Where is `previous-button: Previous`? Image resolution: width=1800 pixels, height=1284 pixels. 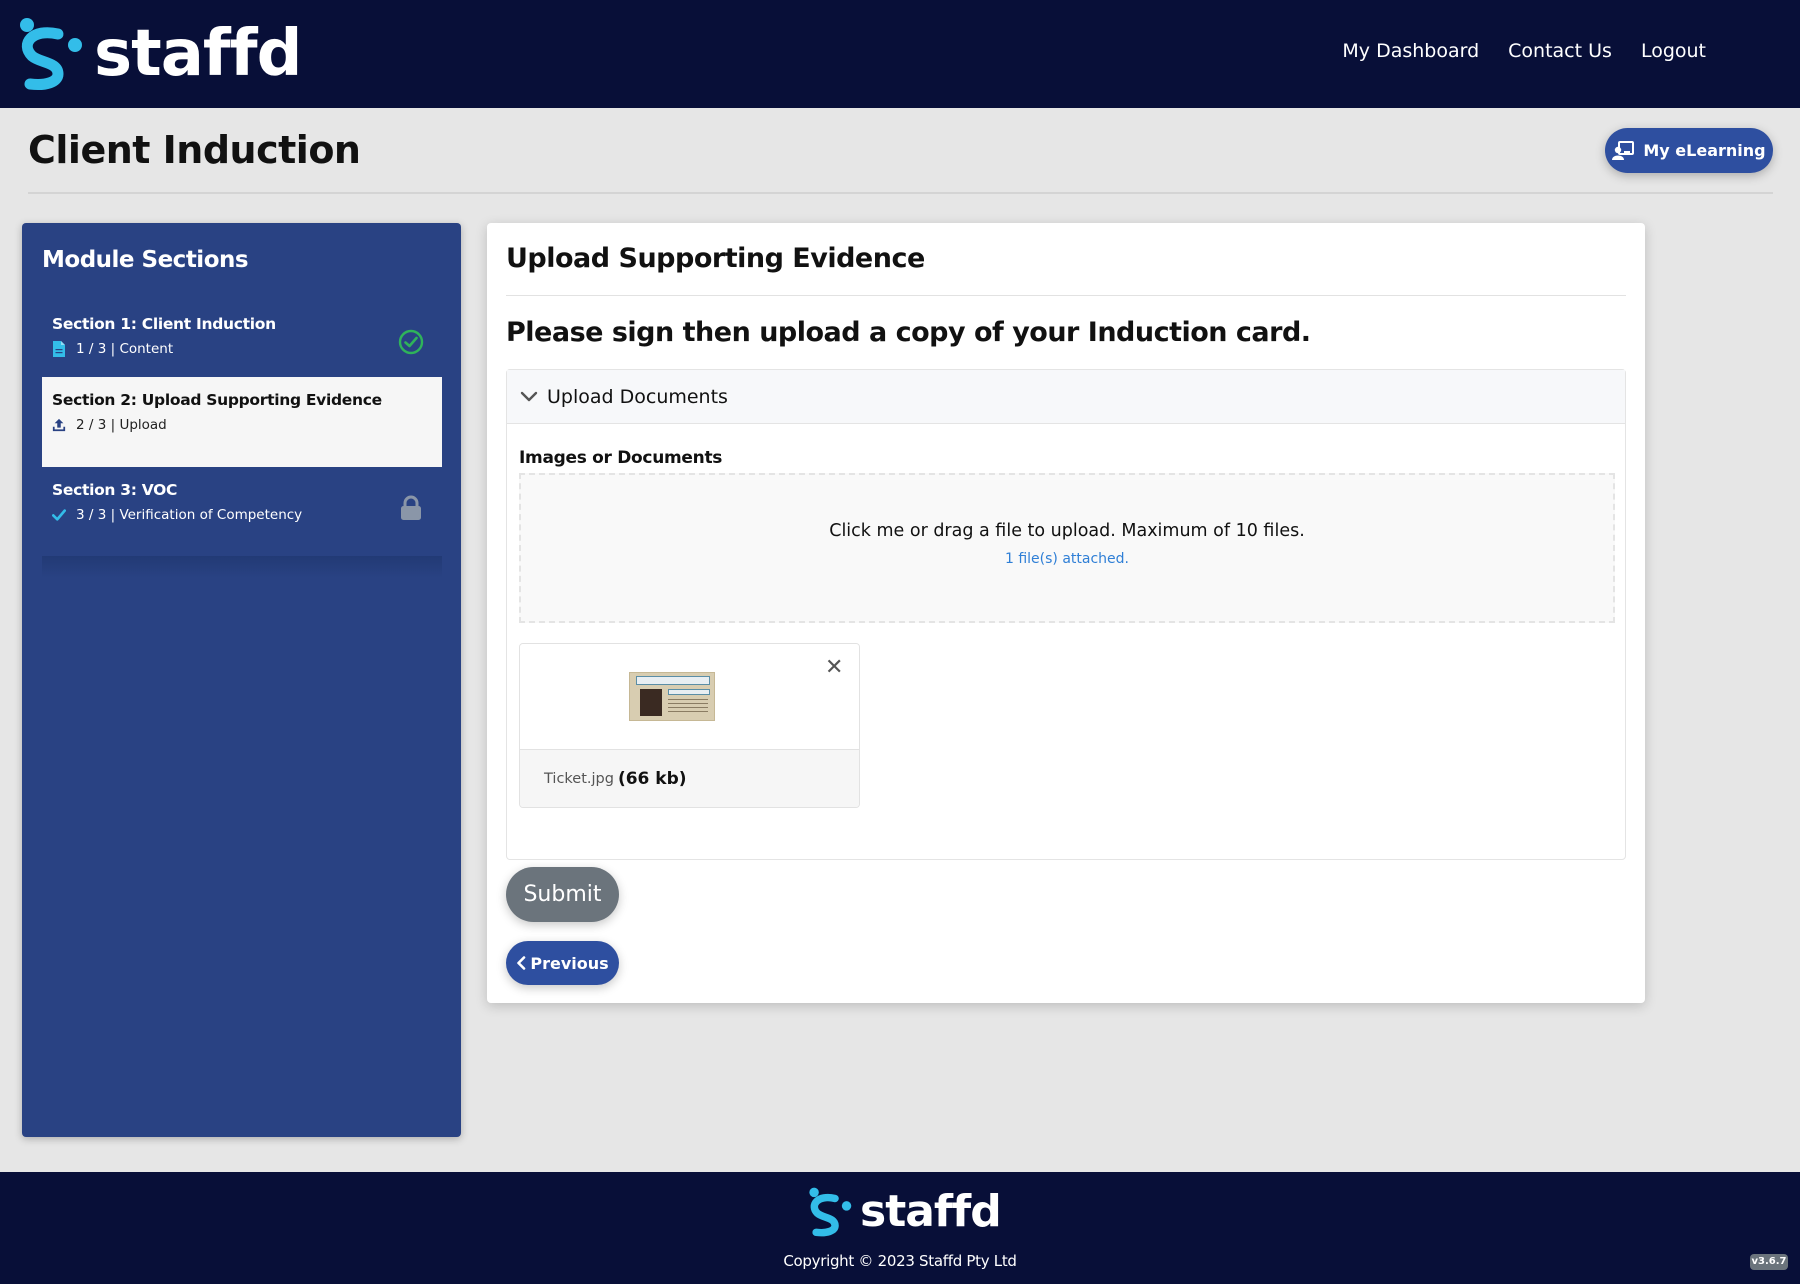
previous-button: Previous is located at coordinates (562, 963).